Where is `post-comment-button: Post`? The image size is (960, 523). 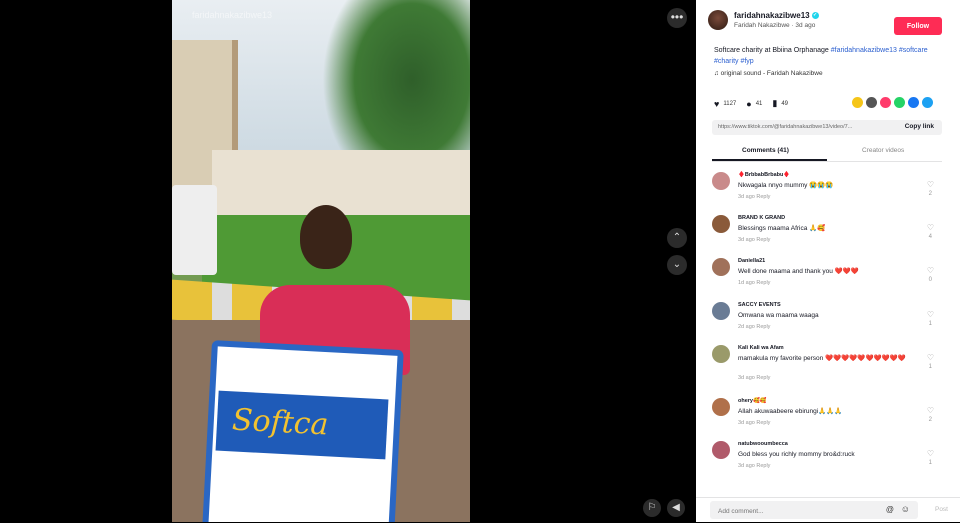 post-comment-button: Post is located at coordinates (941, 509).